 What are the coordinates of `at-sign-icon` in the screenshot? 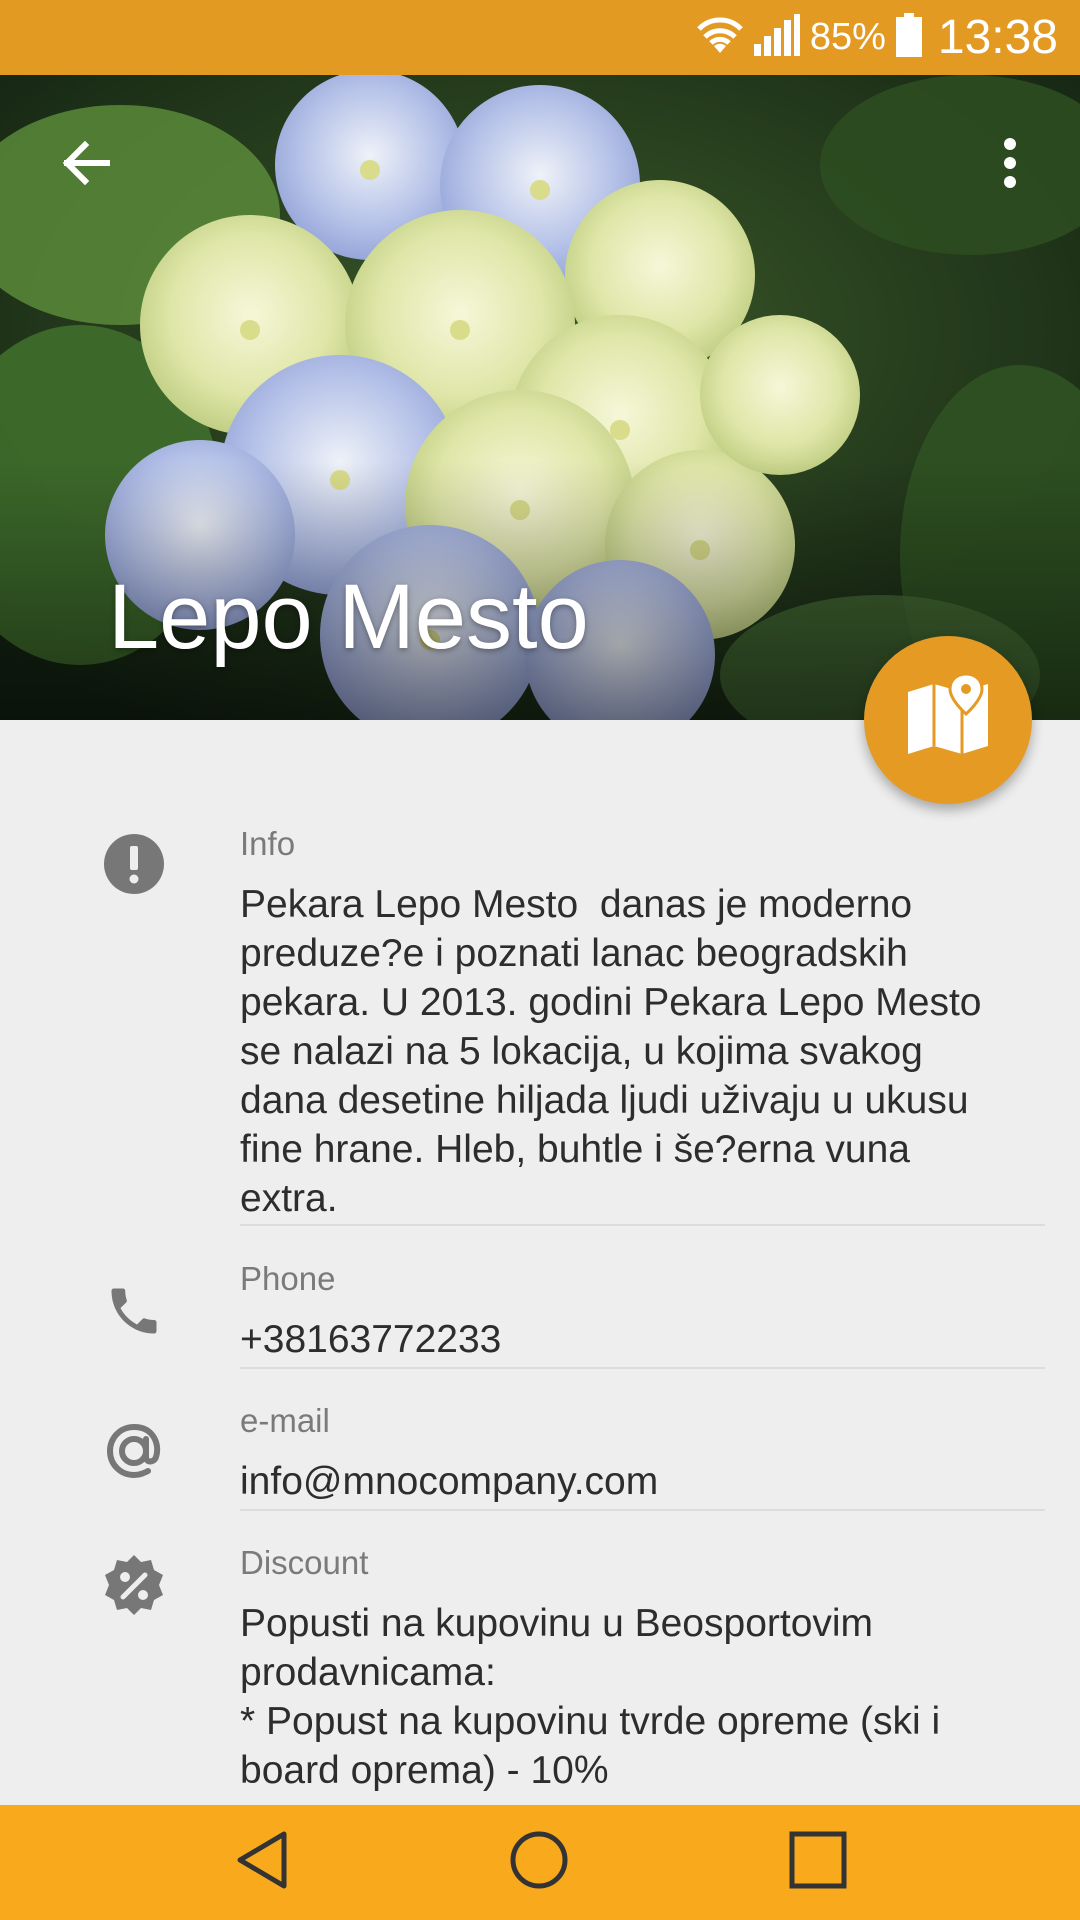 It's located at (134, 1451).